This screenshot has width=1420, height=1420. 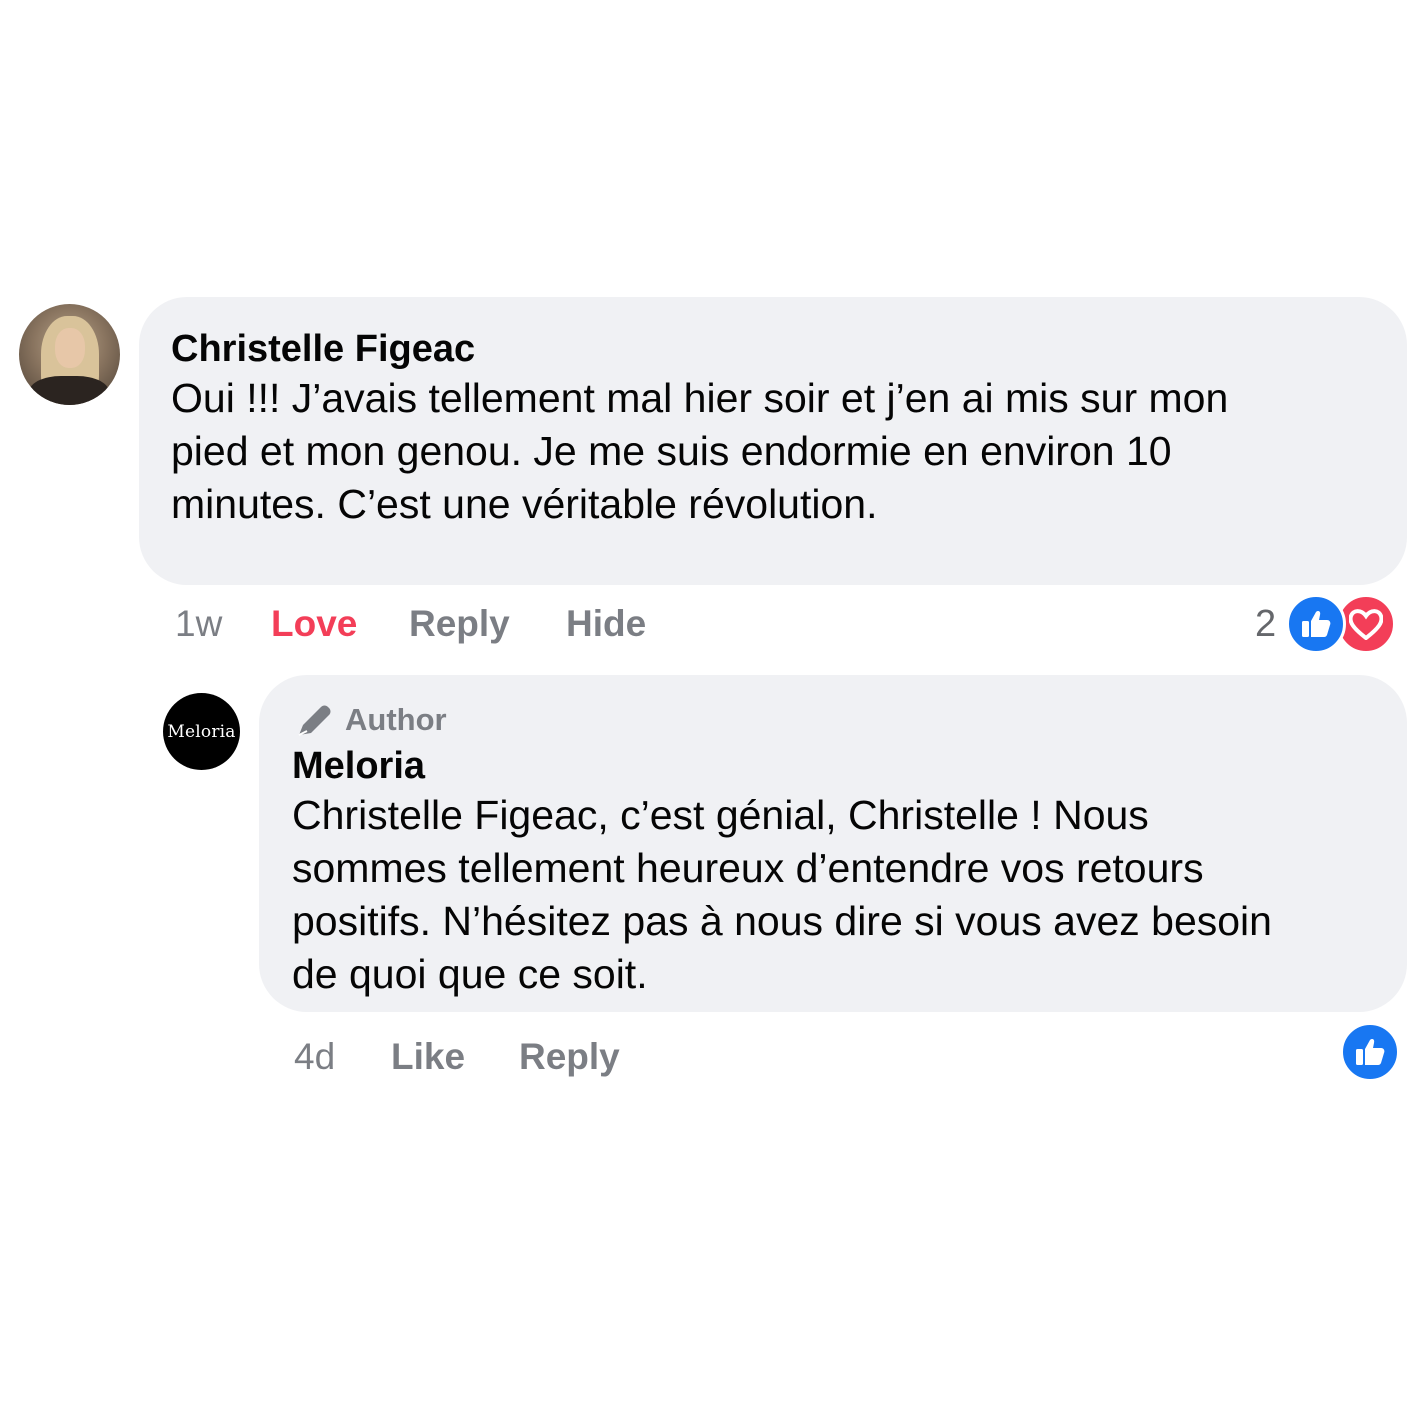 What do you see at coordinates (396, 719) in the screenshot?
I see `author-badge-label: Author` at bounding box center [396, 719].